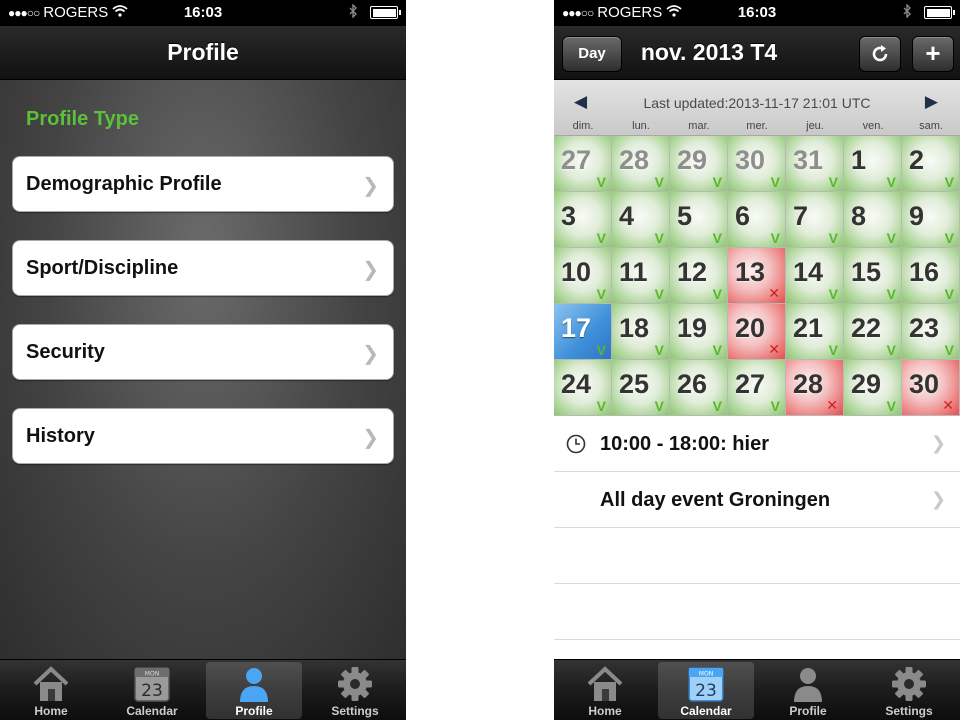  Describe the element at coordinates (65, 352) in the screenshot. I see `menu-item-label: Security` at that location.